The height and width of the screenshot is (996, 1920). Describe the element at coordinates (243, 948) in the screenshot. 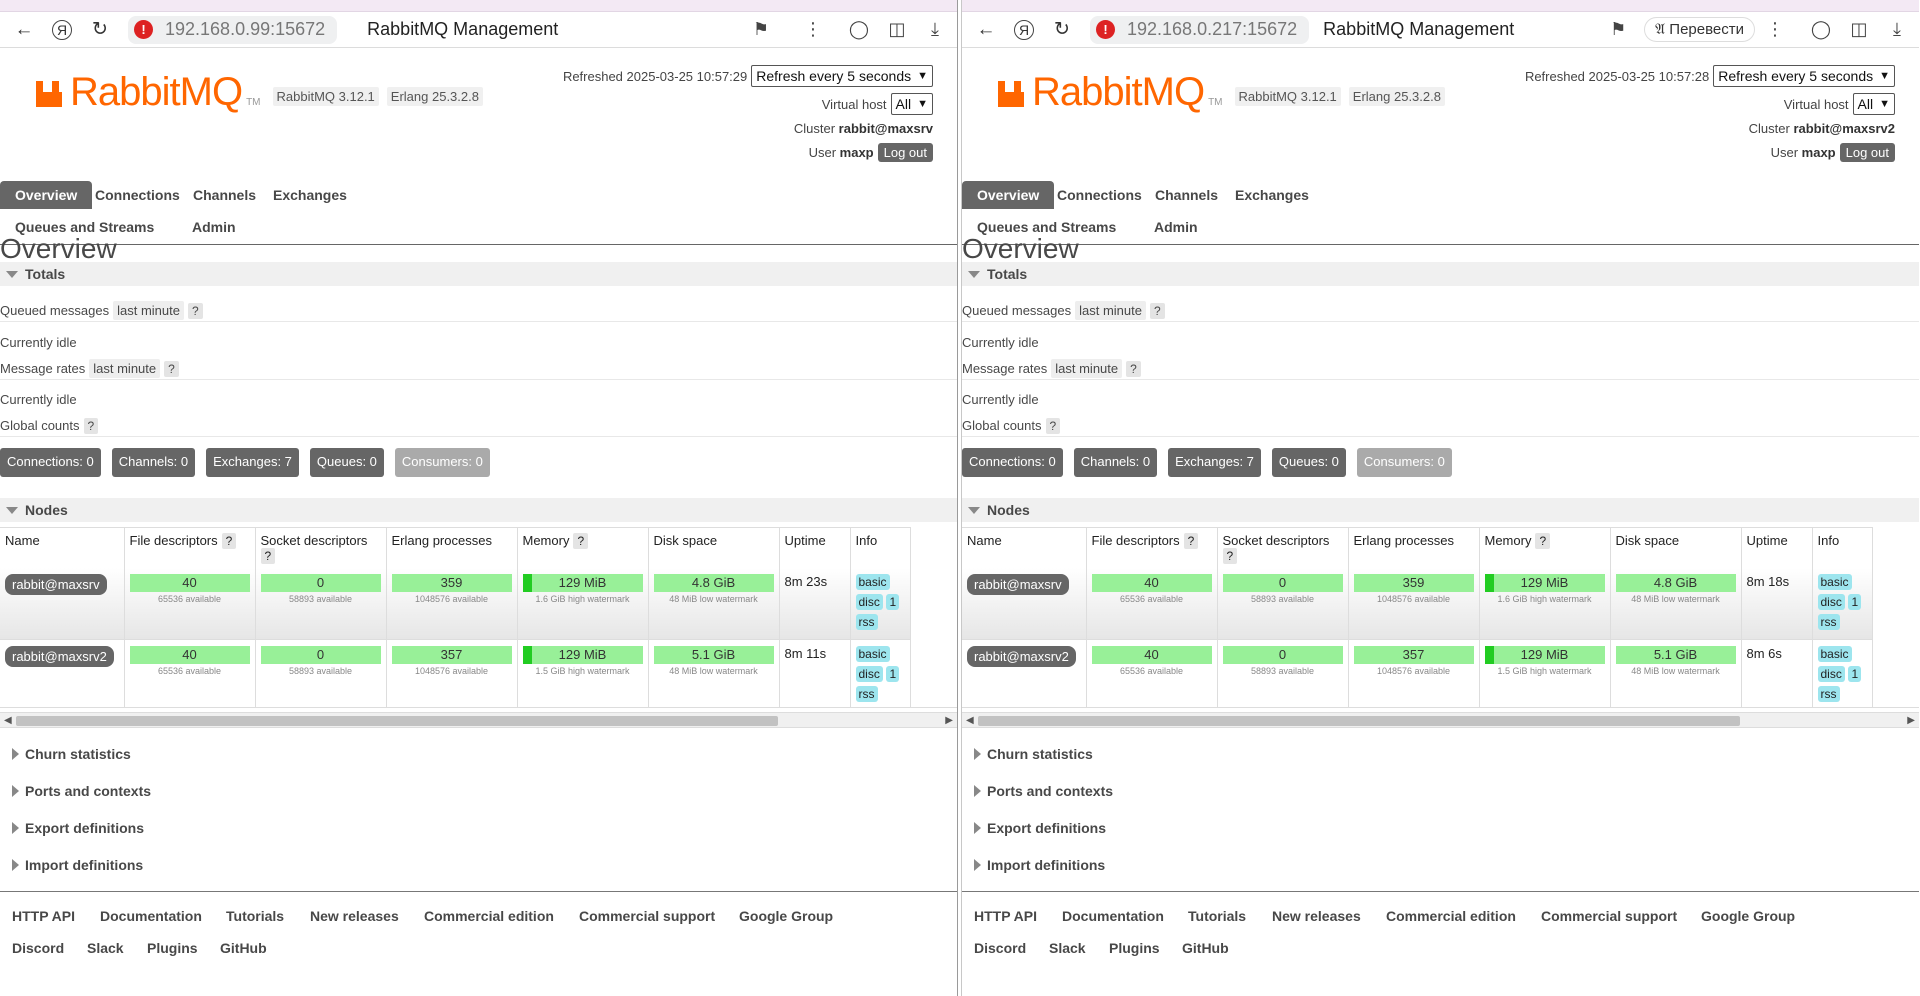

I see `footer-link: GitHub` at that location.